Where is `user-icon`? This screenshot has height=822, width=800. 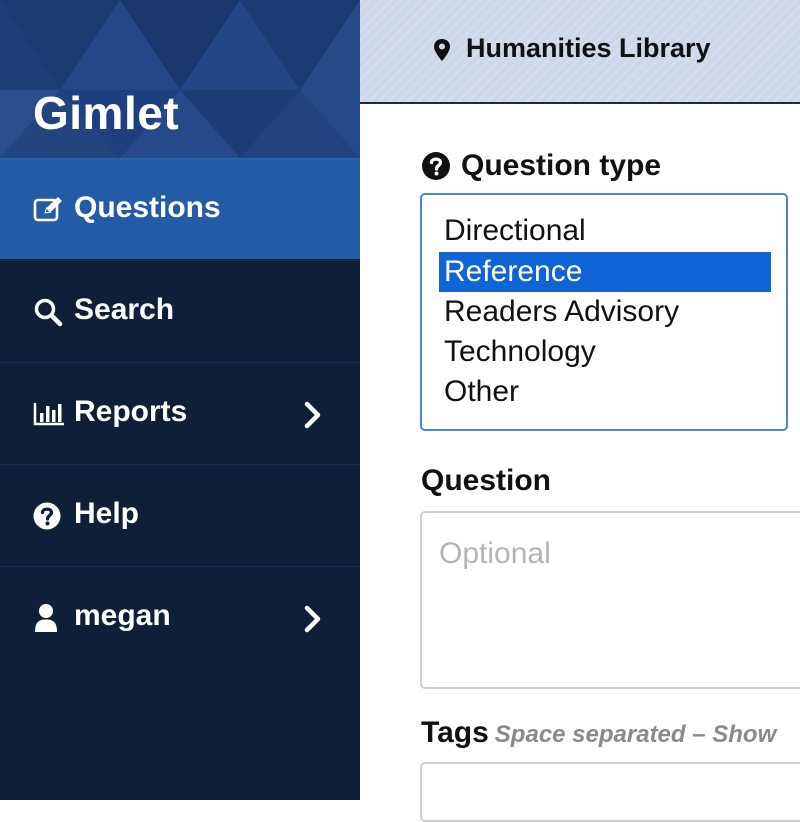 user-icon is located at coordinates (49, 618).